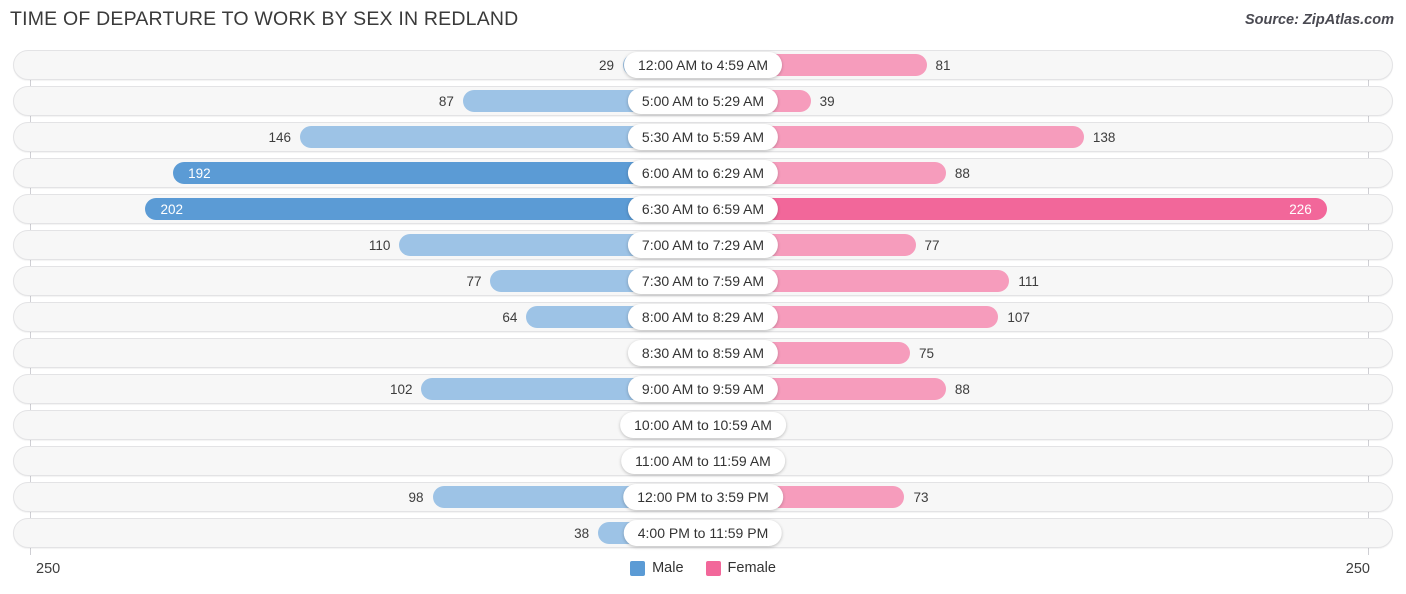 The image size is (1406, 594). I want to click on bar-value-male: 98, so click(416, 497).